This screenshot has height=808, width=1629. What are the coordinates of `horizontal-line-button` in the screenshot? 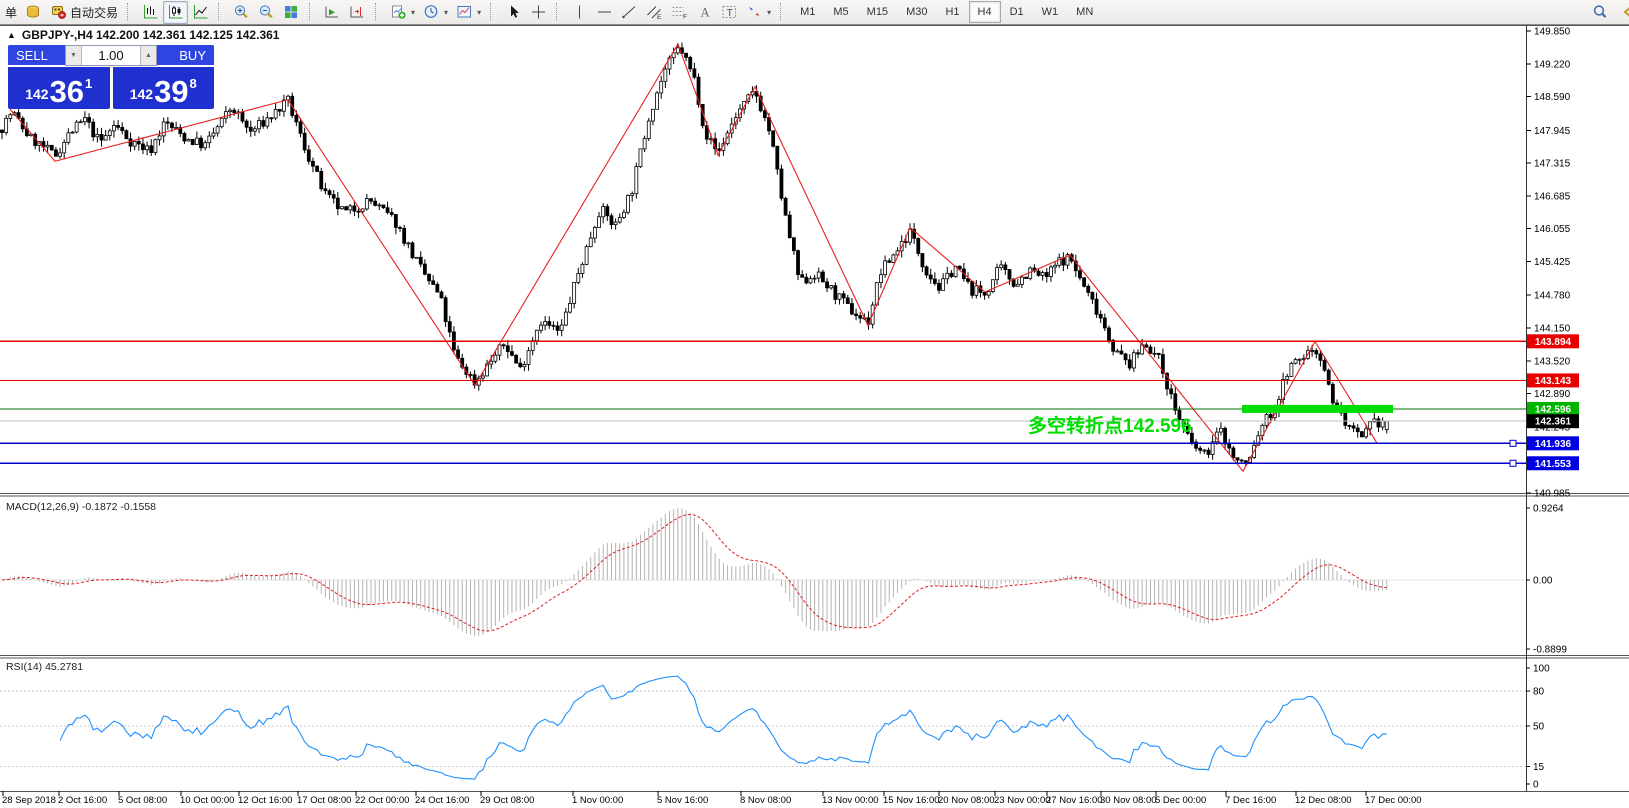 It's located at (604, 12).